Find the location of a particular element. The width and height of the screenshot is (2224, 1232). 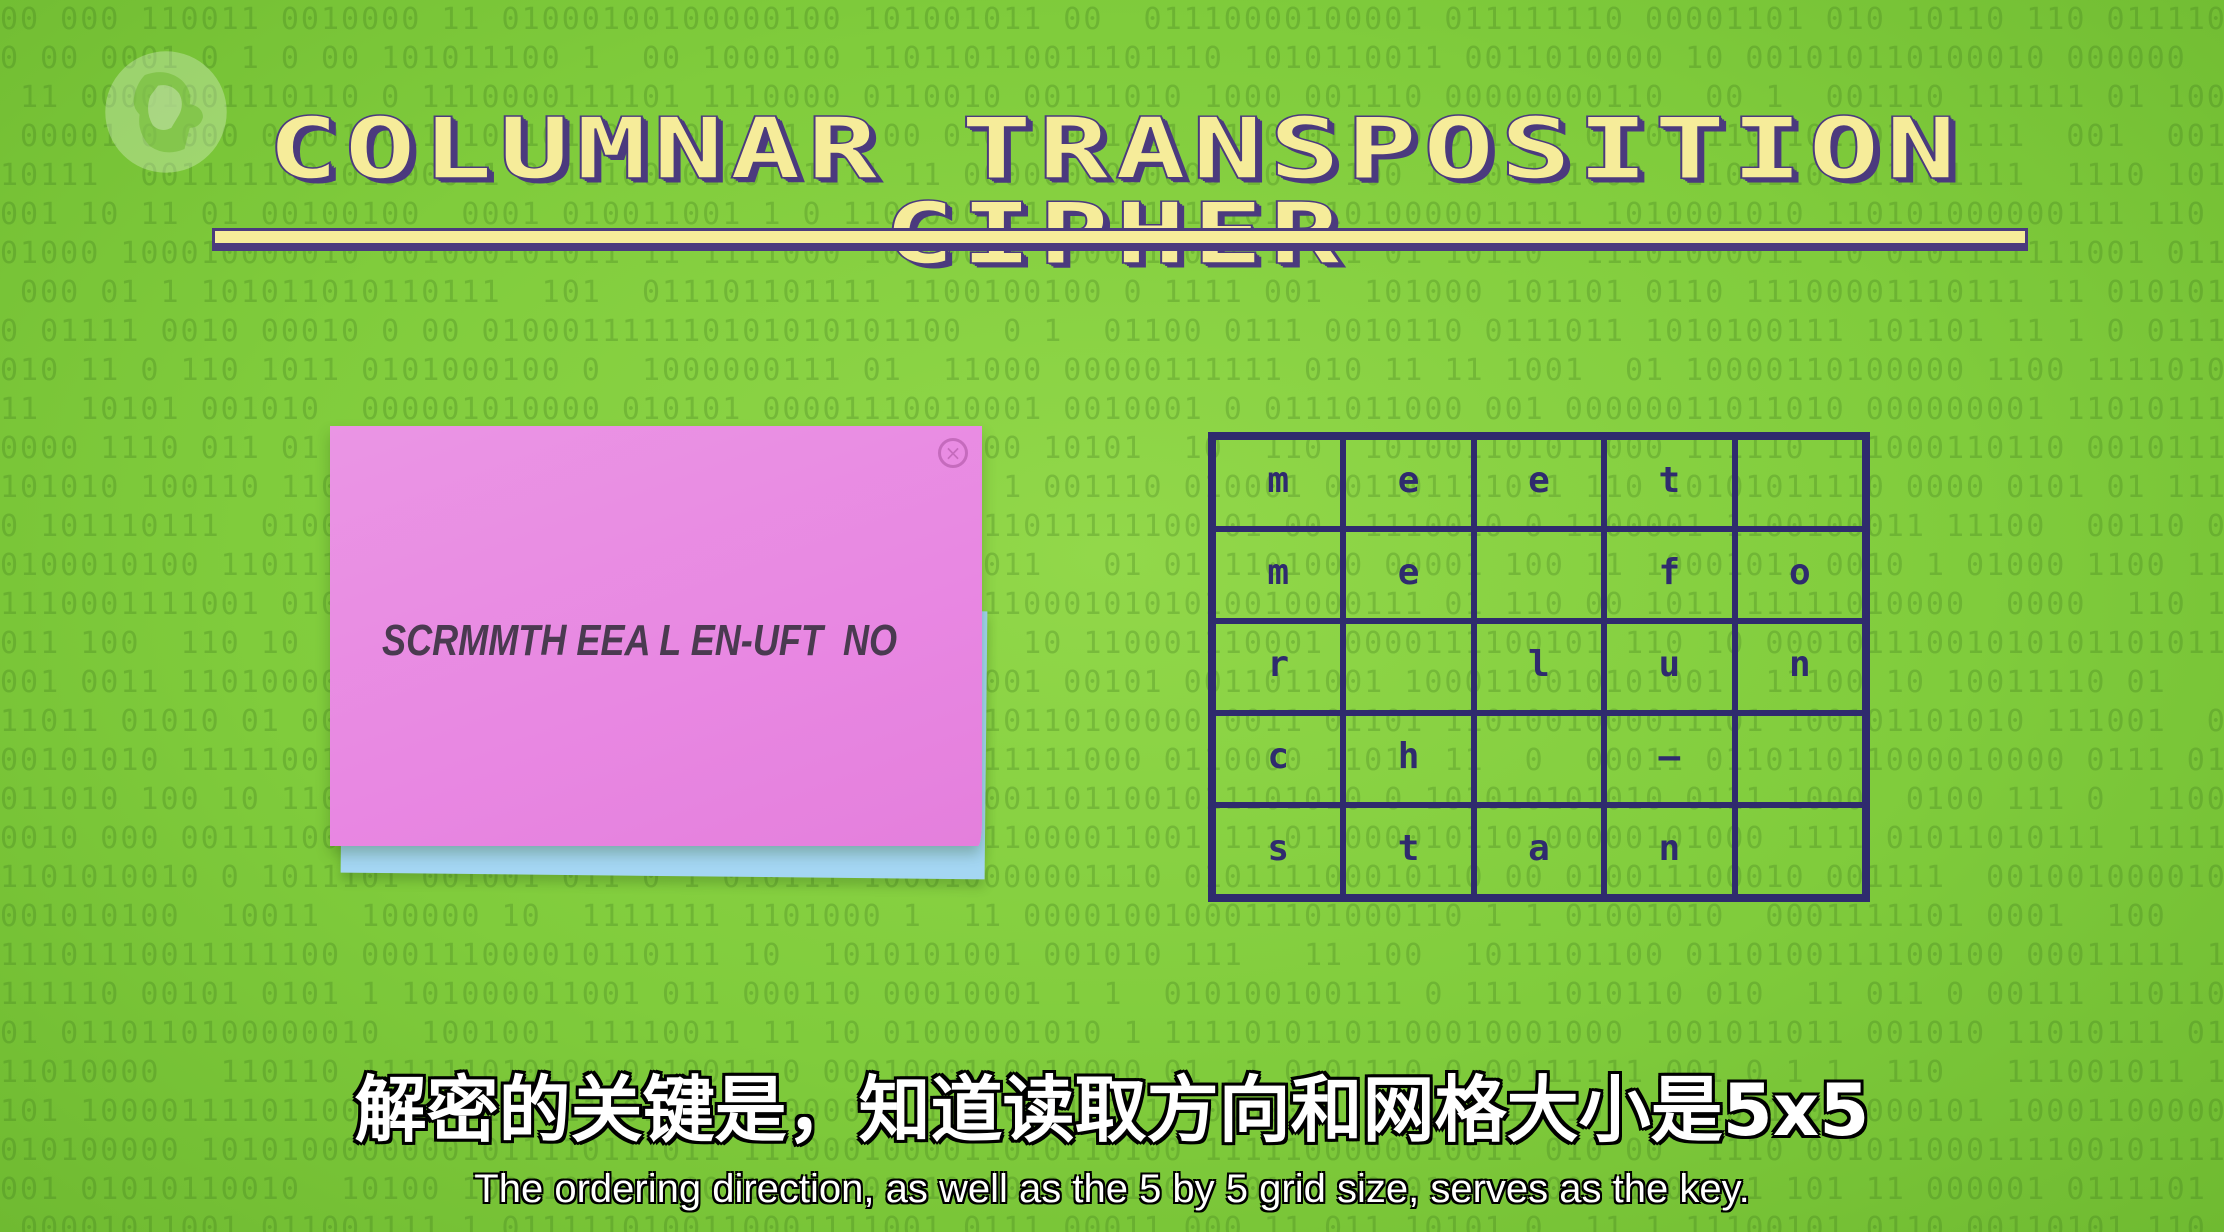

grid-cell: f is located at coordinates (1669, 575).